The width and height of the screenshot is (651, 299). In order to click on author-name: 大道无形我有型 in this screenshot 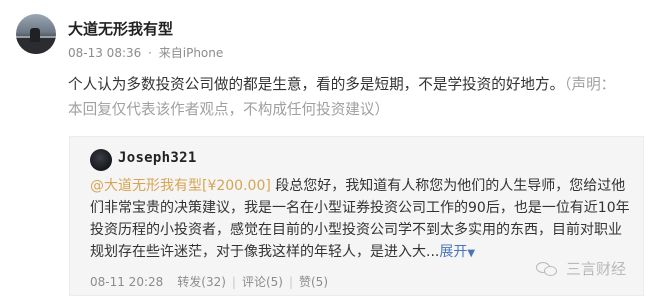, I will do `click(120, 28)`.